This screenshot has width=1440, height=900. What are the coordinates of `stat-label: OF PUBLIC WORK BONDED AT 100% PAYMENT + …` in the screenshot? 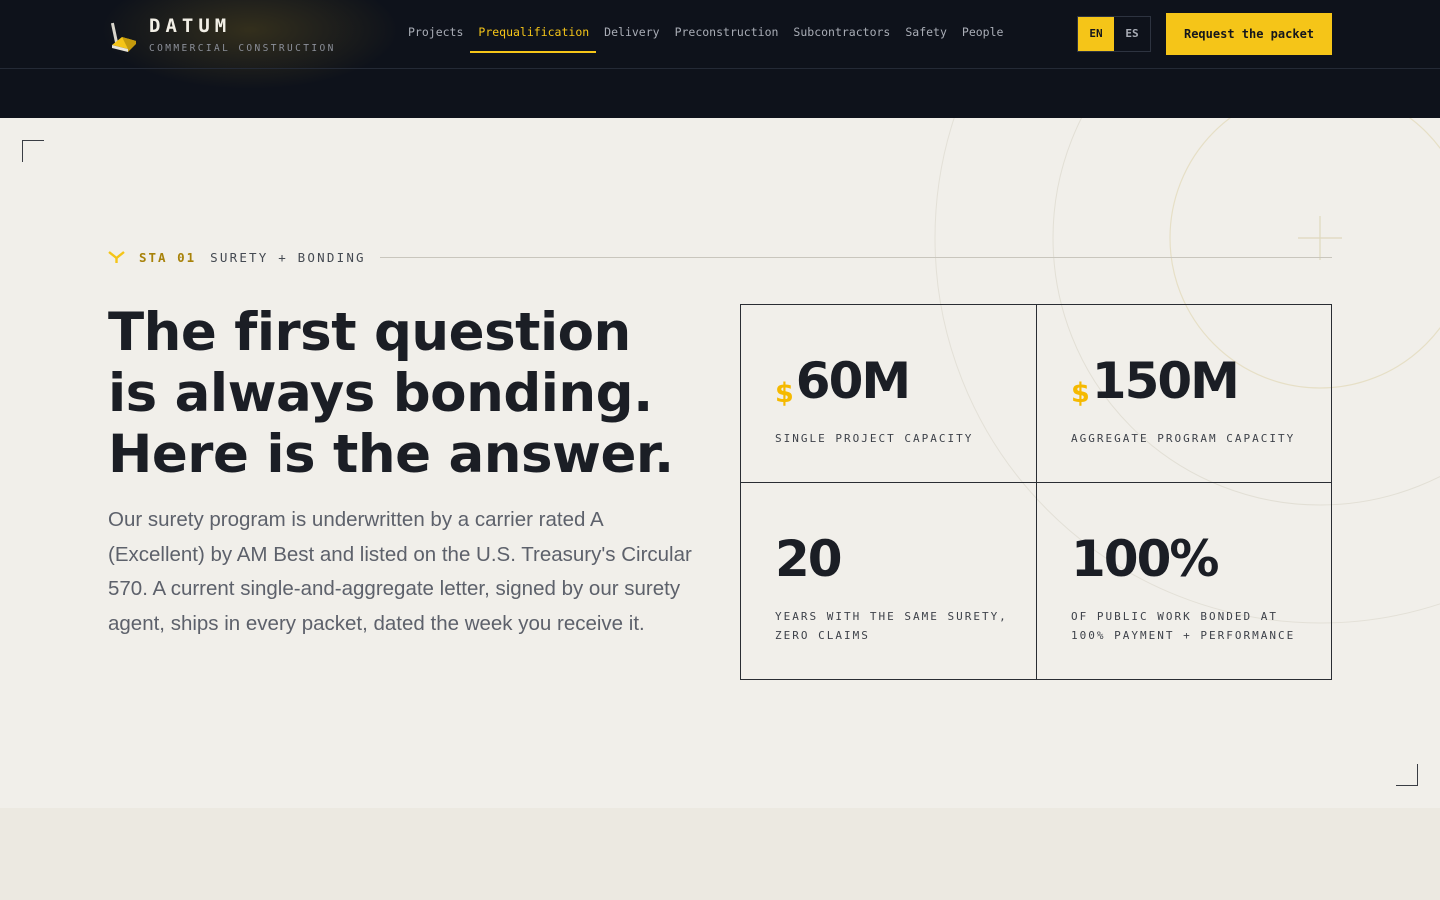 It's located at (1183, 626).